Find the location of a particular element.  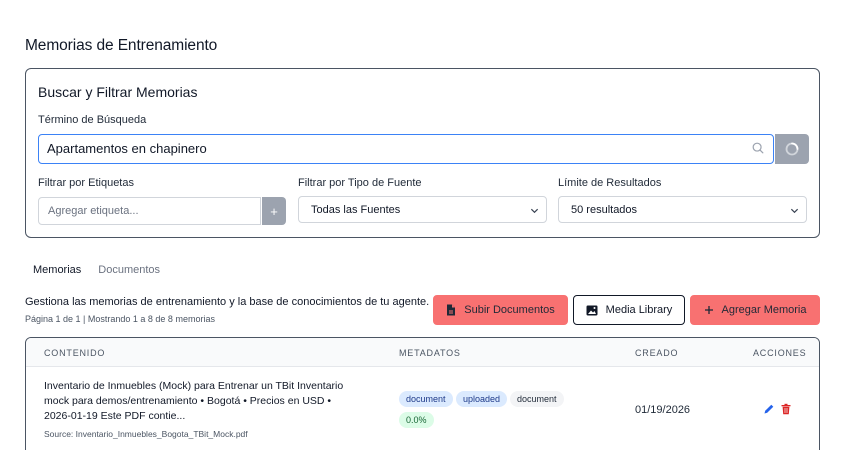

pencil-icon is located at coordinates (769, 409).